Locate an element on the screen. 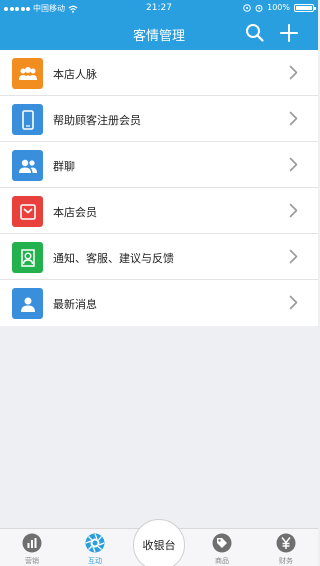 The image size is (320, 566). menu-item-group-chat: 群聊 is located at coordinates (159, 165).